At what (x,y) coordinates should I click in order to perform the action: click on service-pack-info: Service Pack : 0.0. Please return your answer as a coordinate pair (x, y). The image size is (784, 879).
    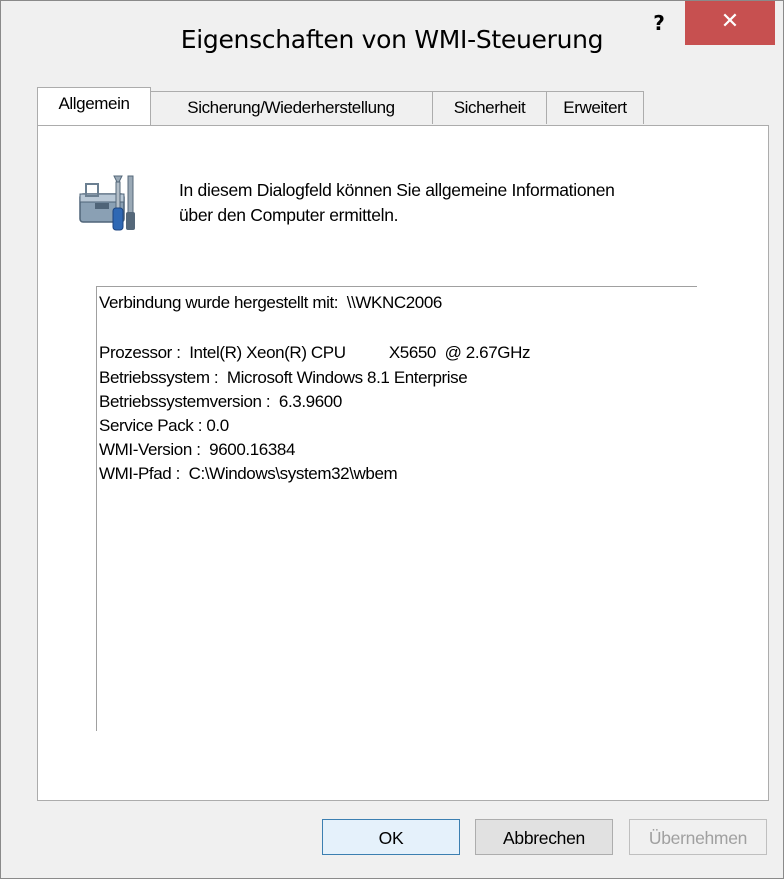
    Looking at the image, I should click on (164, 425).